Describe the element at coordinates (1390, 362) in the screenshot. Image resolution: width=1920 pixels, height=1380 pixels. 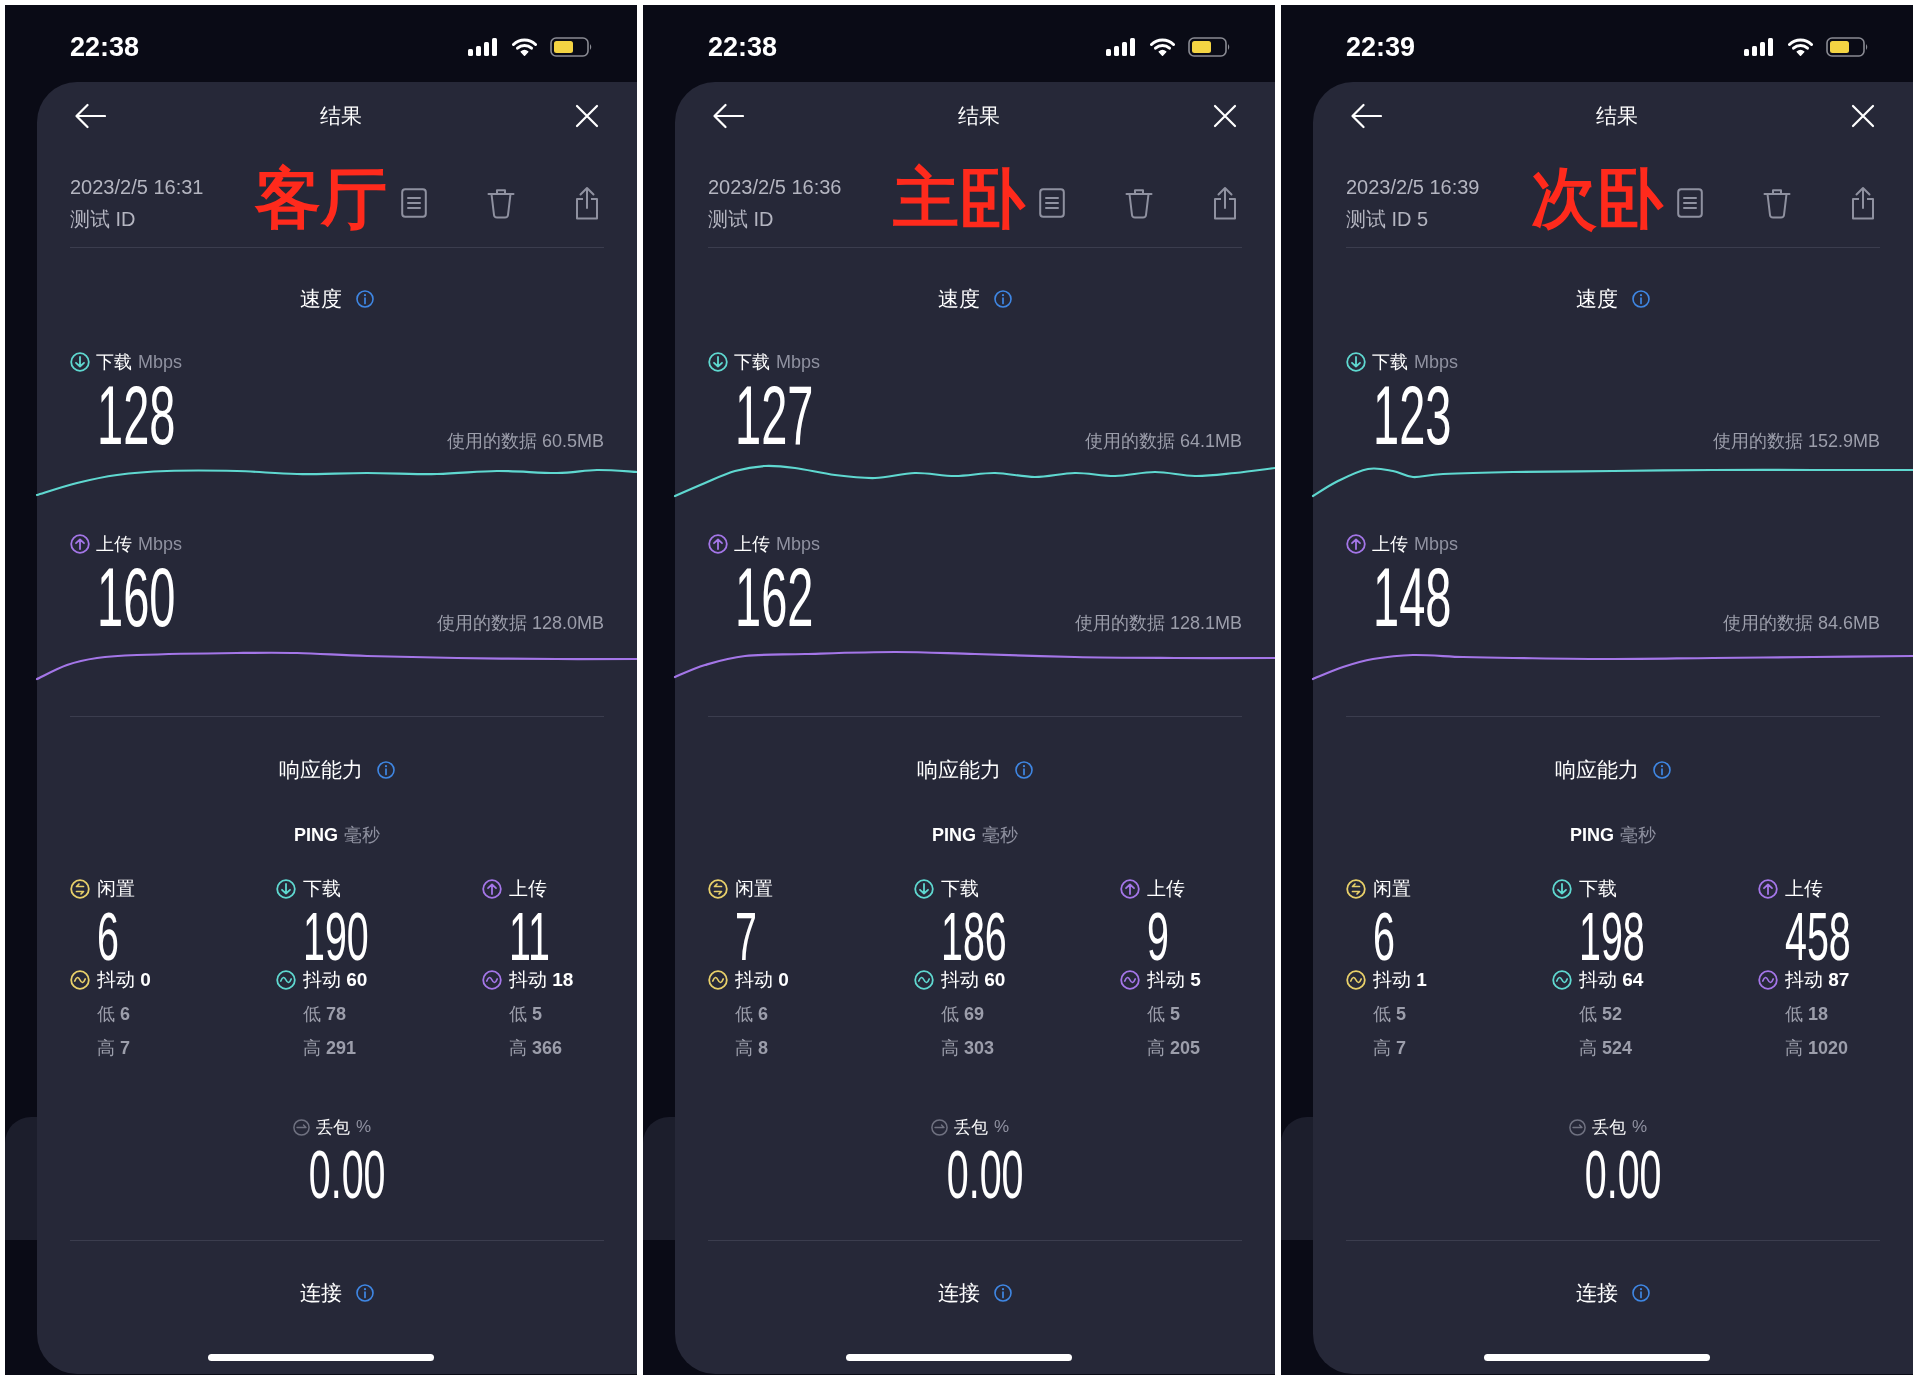
I see `speed-label: 下载` at that location.